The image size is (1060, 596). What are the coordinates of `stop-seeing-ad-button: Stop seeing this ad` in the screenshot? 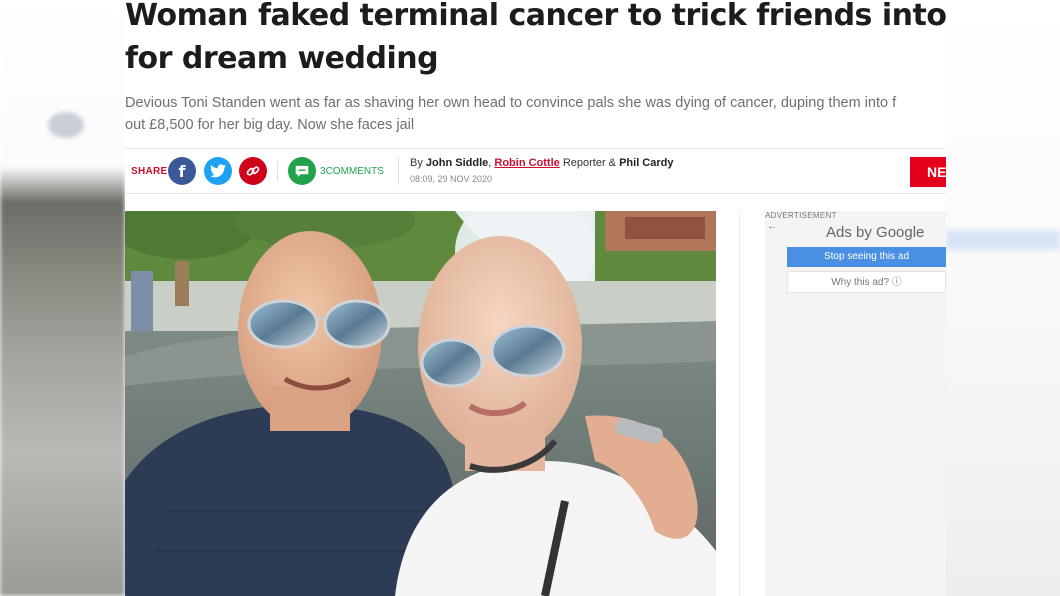 It's located at (866, 257).